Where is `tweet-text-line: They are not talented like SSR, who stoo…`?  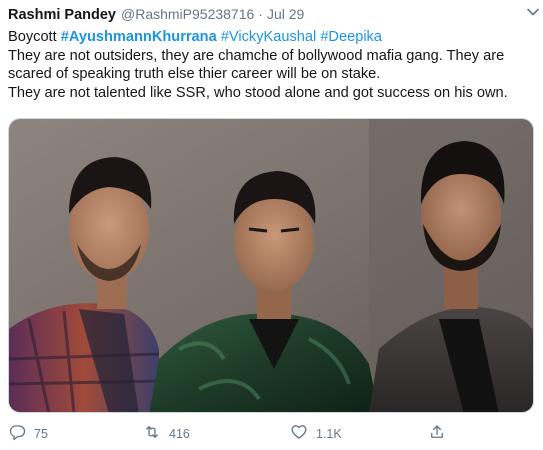 tweet-text-line: They are not talented like SSR, who stoo… is located at coordinates (273, 93).